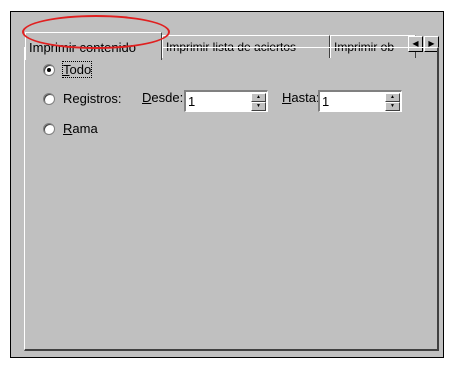 The height and width of the screenshot is (369, 454). I want to click on radio-todo-label: Todo, so click(77, 69).